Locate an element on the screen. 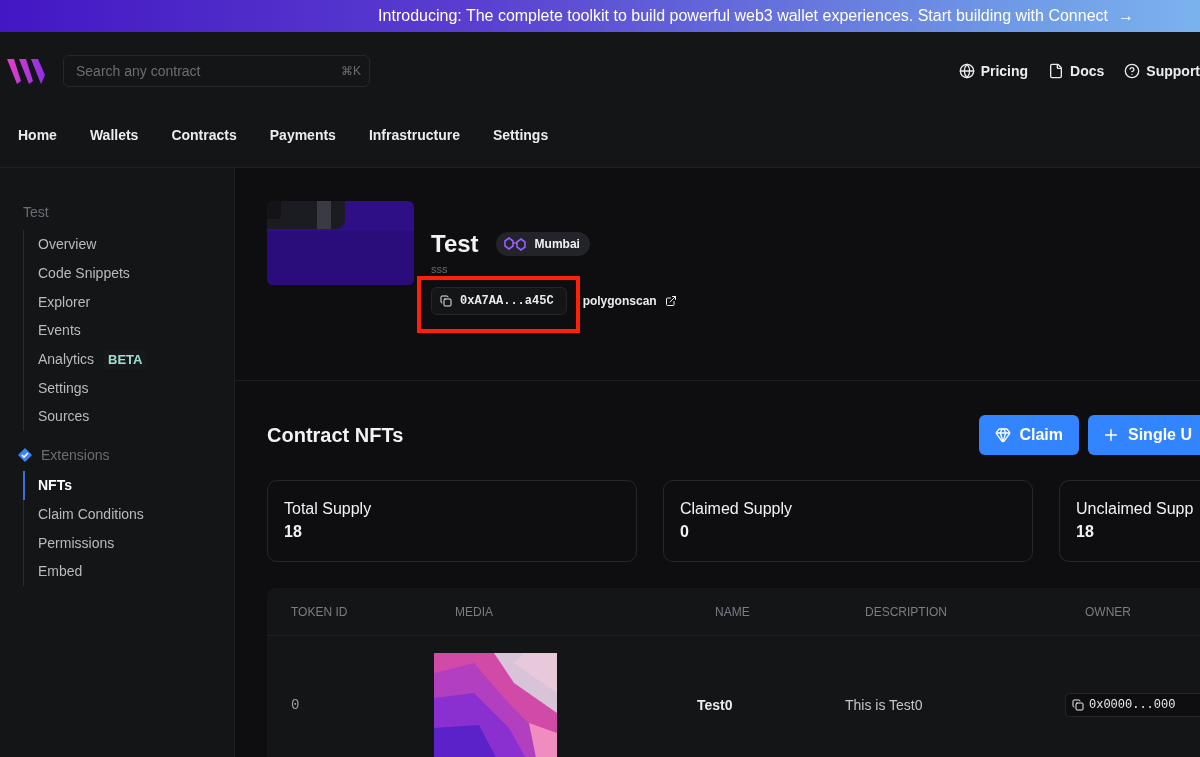  beta-badge: BETA is located at coordinates (125, 359).